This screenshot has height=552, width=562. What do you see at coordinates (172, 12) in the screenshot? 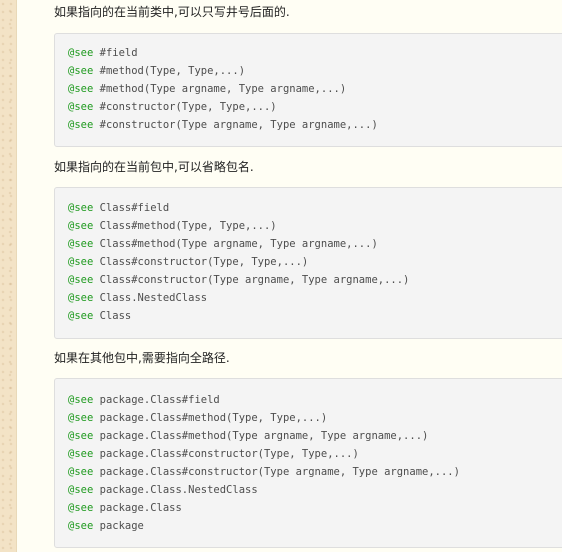
I see `section-description: 如果指向的在当前类中,可以只写井号后面的.` at bounding box center [172, 12].